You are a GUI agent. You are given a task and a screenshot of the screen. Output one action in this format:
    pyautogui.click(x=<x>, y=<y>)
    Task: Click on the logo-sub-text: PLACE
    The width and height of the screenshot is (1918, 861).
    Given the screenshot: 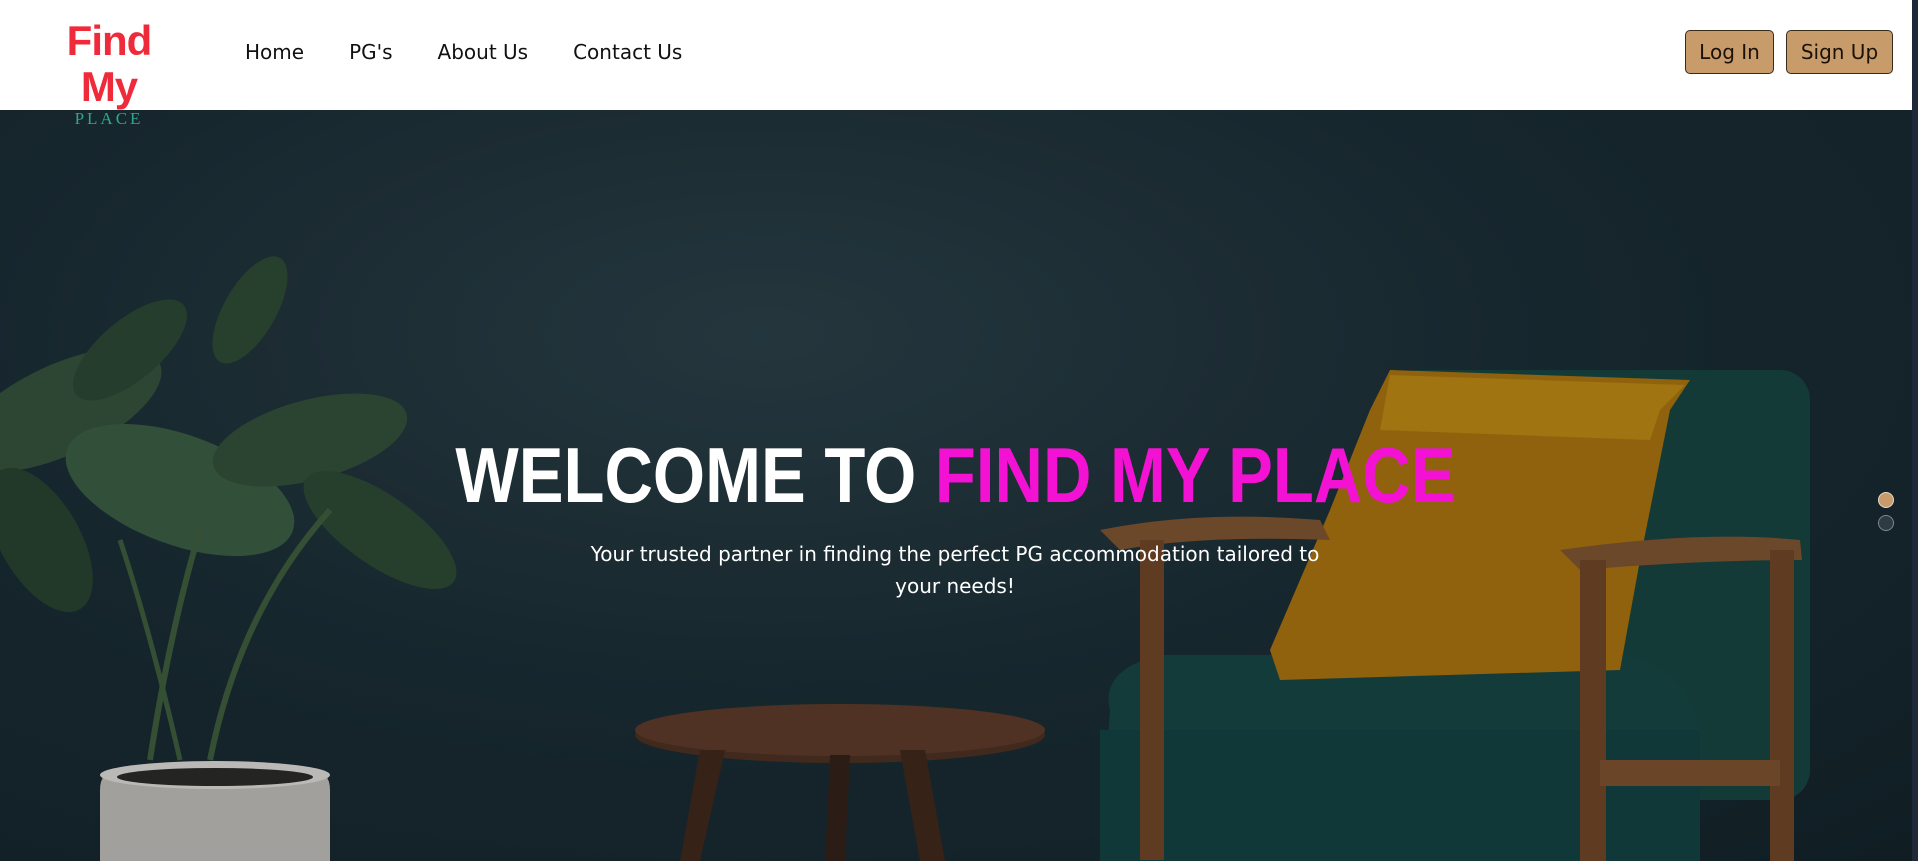 What is the action you would take?
    pyautogui.click(x=109, y=118)
    